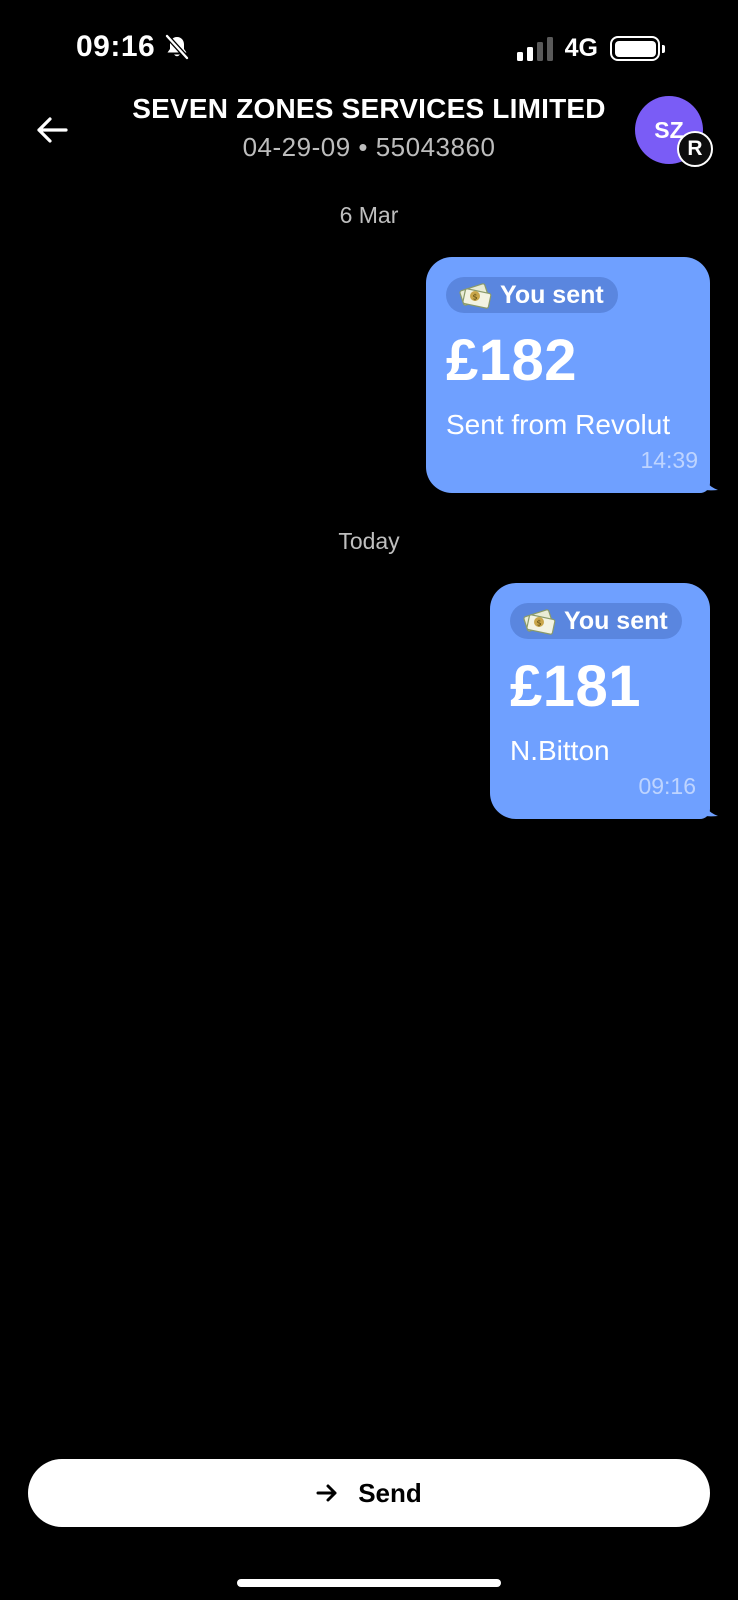  Describe the element at coordinates (369, 541) in the screenshot. I see `date-separator: Today` at that location.